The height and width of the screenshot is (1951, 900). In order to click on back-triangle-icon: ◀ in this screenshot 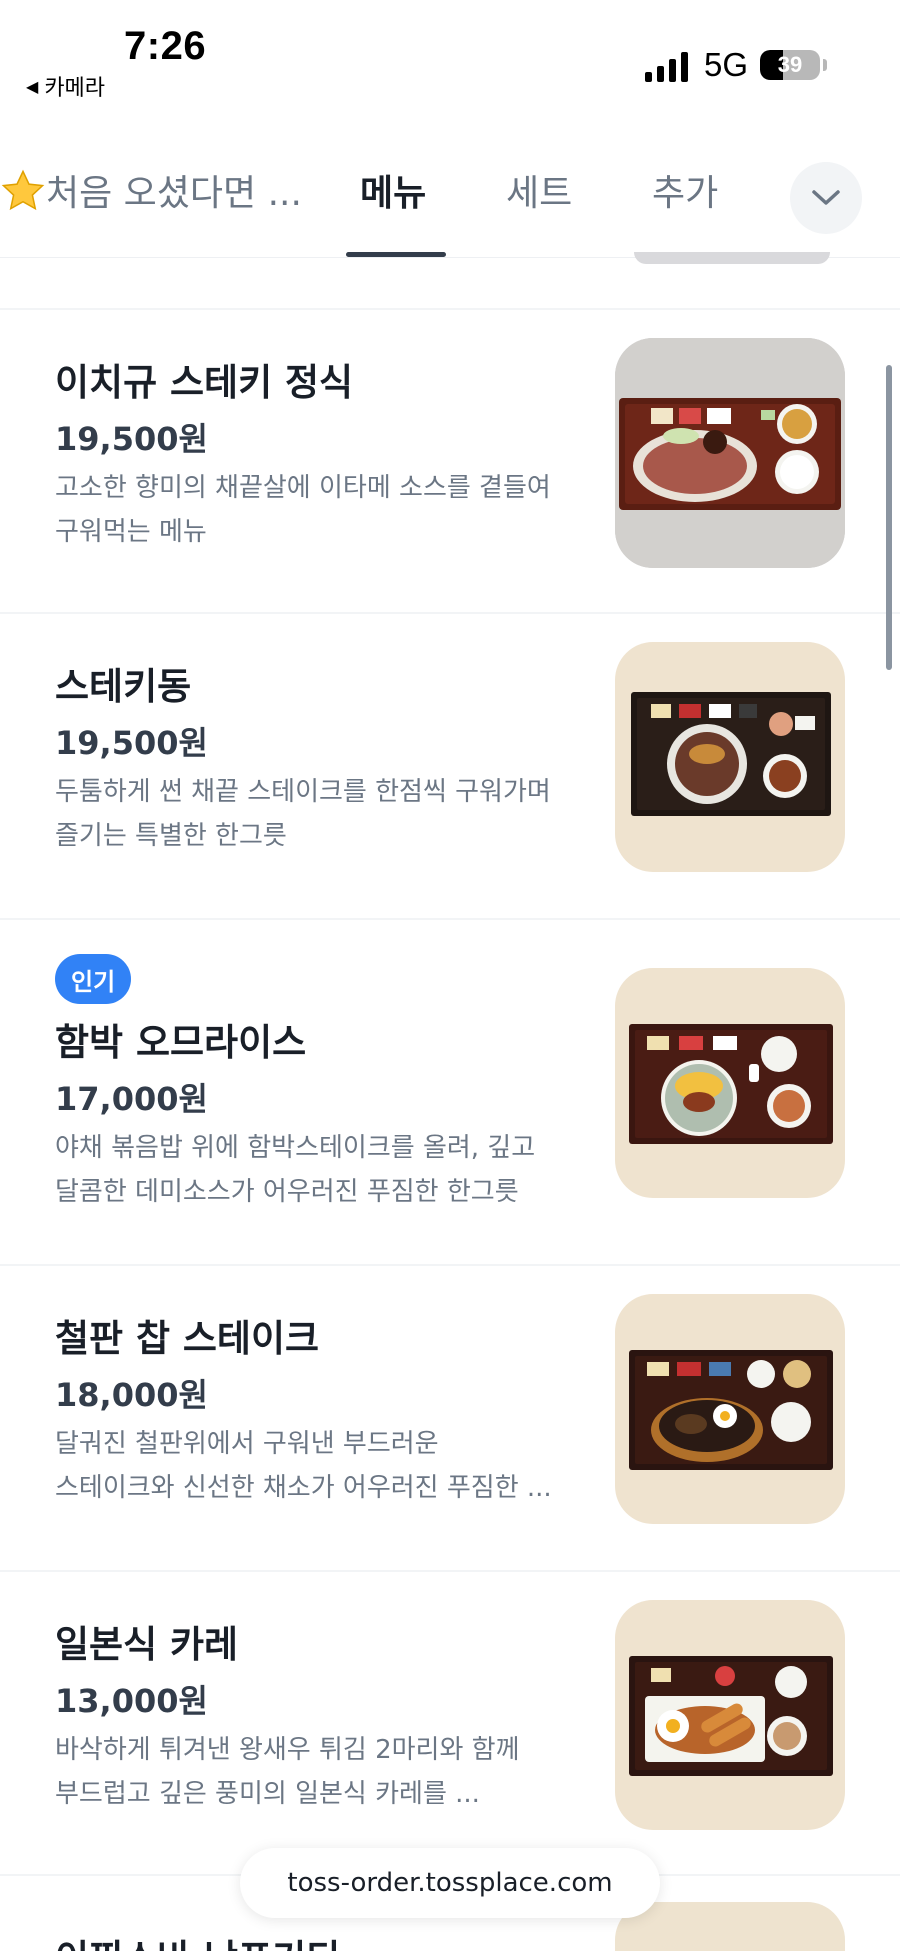, I will do `click(32, 86)`.